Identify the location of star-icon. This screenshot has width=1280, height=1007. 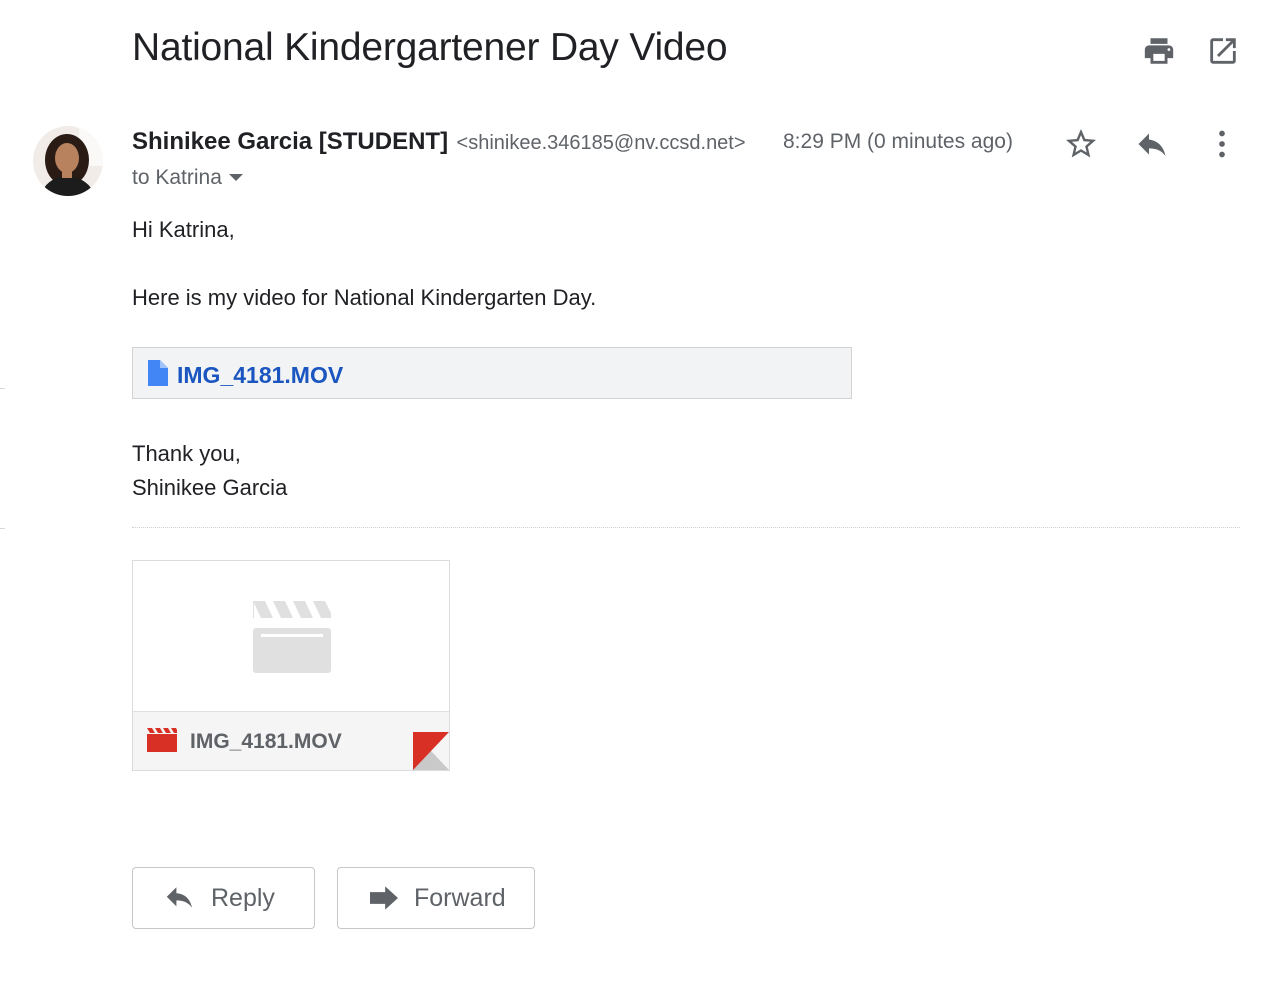
(1081, 143).